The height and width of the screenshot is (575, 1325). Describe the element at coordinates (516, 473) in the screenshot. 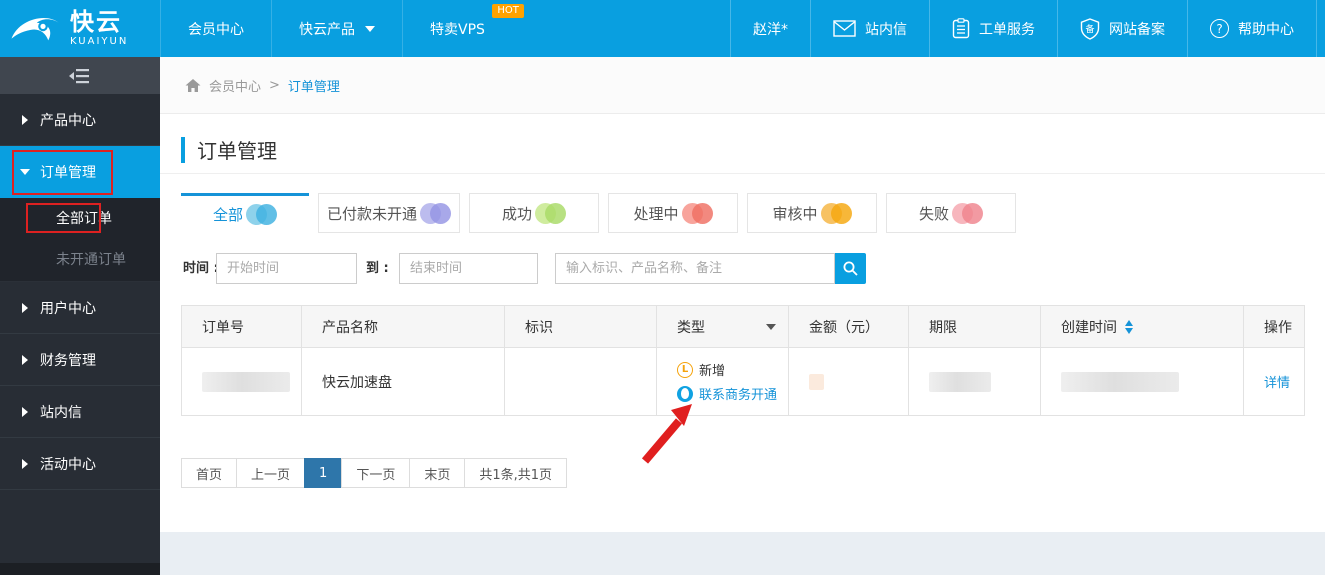

I see `page-summary: 共1条,共1页` at that location.